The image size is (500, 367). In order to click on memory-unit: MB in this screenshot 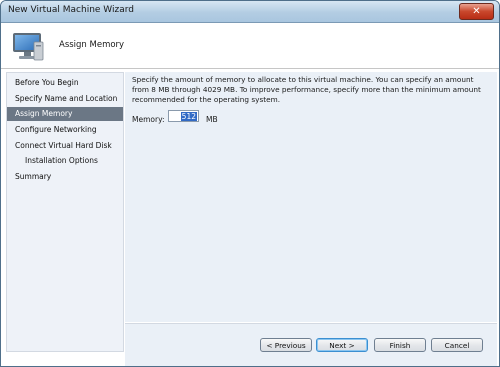, I will do `click(212, 119)`.